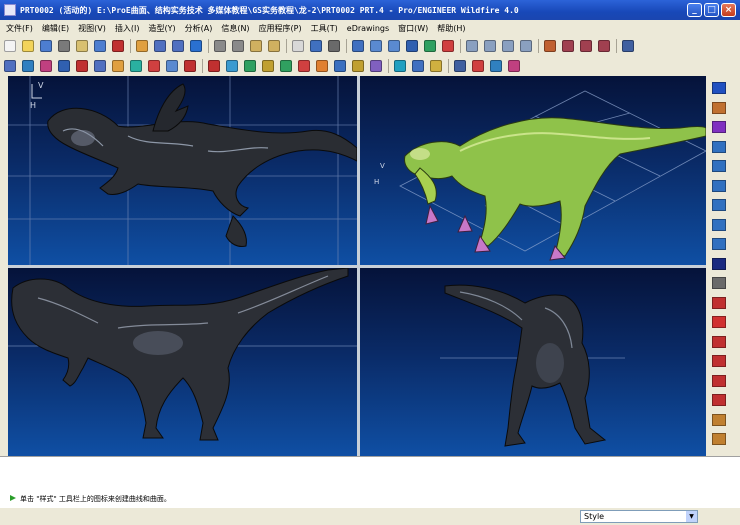 This screenshot has height=525, width=740. Describe the element at coordinates (235, 28) in the screenshot. I see `menu-info: 信息(N)` at that location.